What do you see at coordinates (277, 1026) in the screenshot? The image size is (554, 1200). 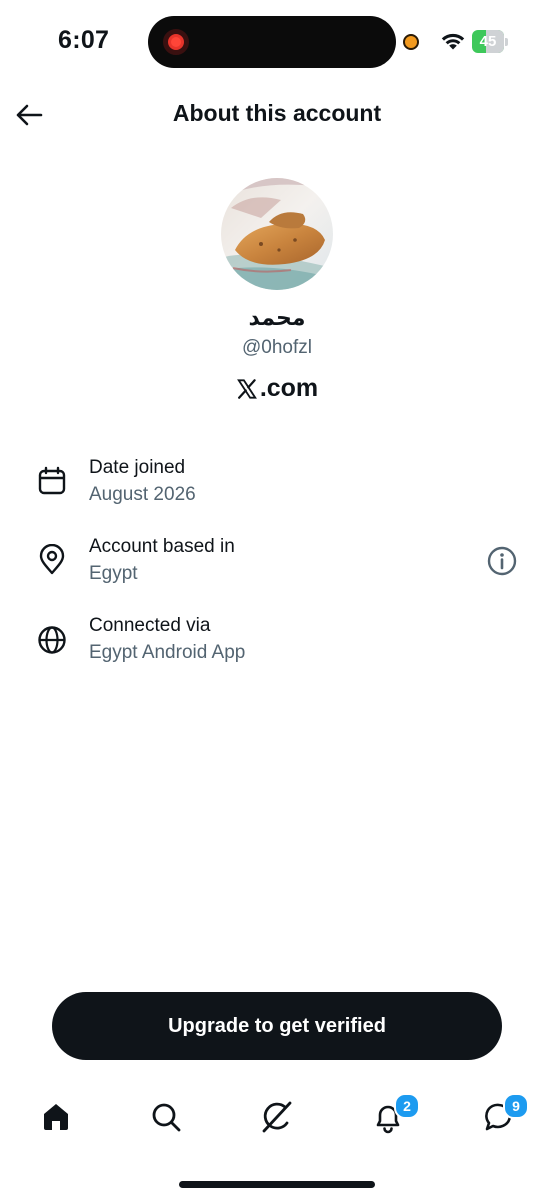 I see `upgrade-verified-button: Upgrade to get verified` at bounding box center [277, 1026].